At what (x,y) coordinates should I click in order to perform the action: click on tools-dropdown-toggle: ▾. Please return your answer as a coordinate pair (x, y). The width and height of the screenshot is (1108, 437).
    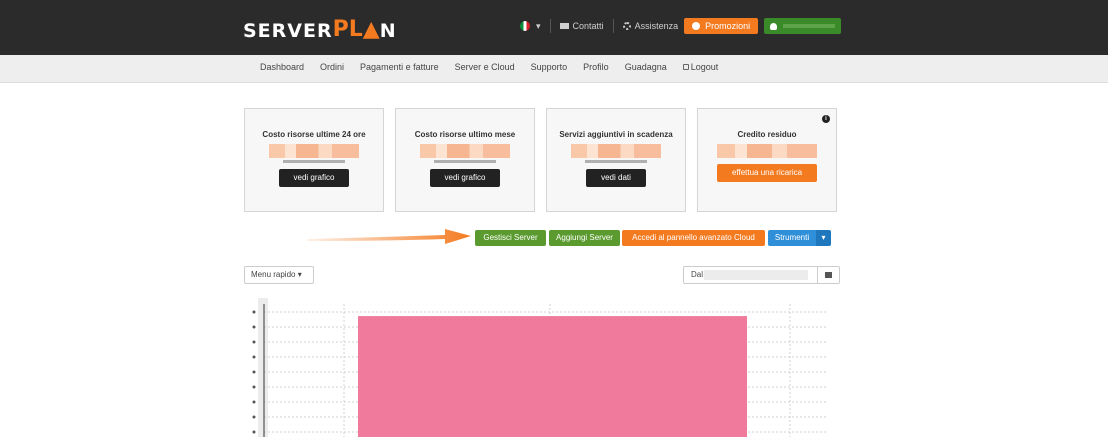
    Looking at the image, I should click on (823, 238).